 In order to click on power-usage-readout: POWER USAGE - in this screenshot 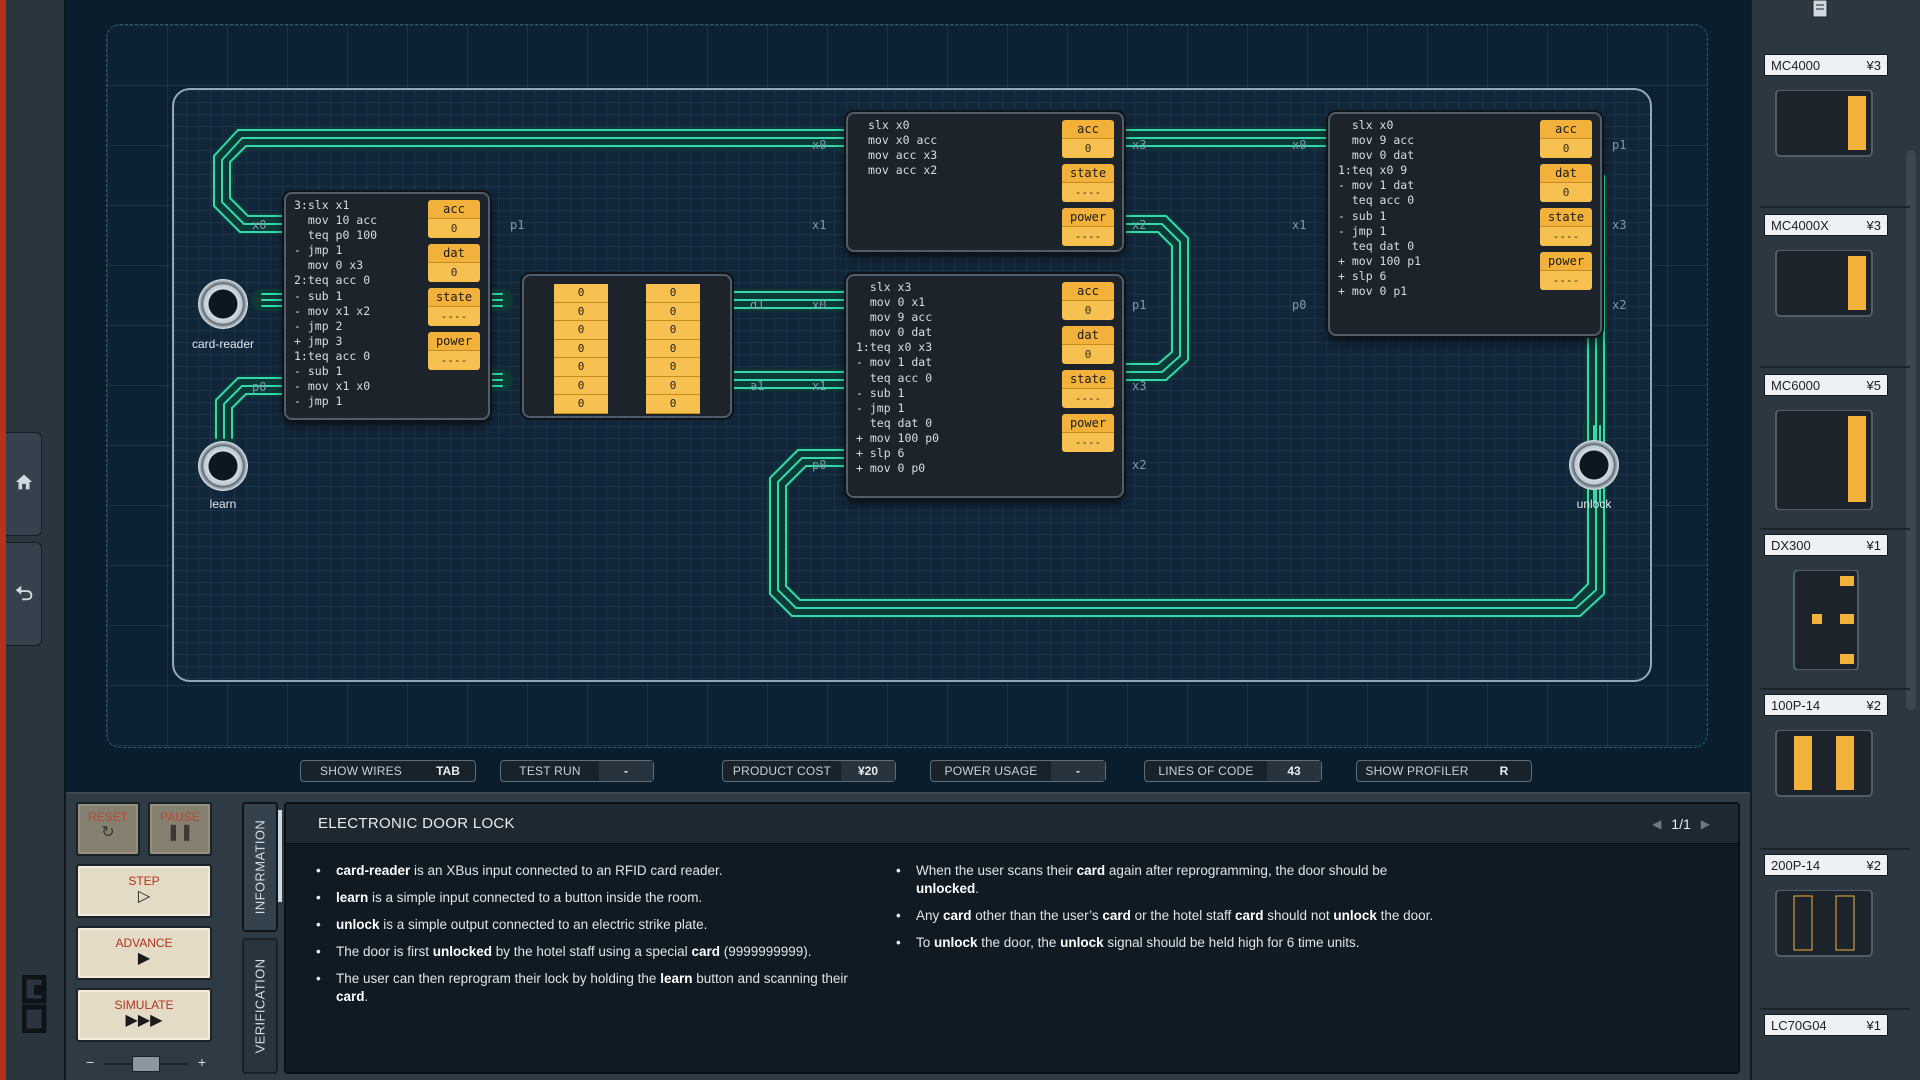, I will do `click(1018, 771)`.